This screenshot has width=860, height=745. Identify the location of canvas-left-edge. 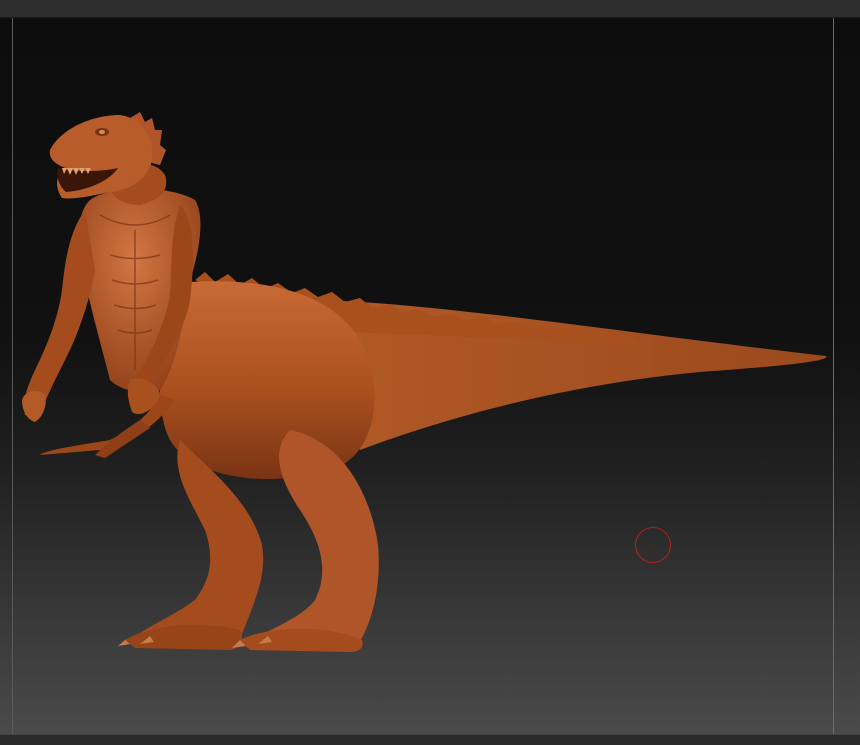
(12, 376).